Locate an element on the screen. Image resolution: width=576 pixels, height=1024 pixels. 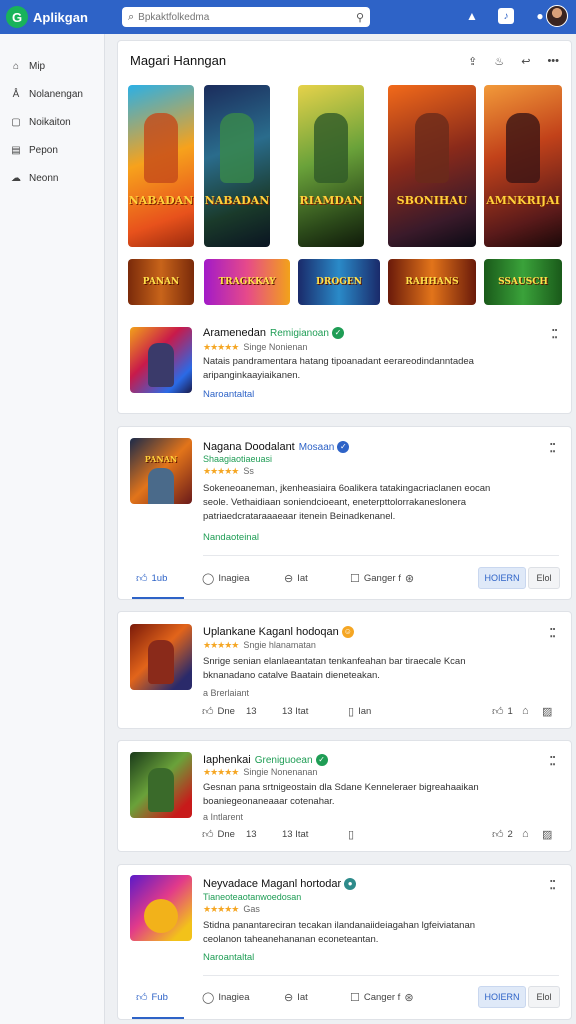
rating-stars: ★★★★★ is located at coordinates (221, 645).